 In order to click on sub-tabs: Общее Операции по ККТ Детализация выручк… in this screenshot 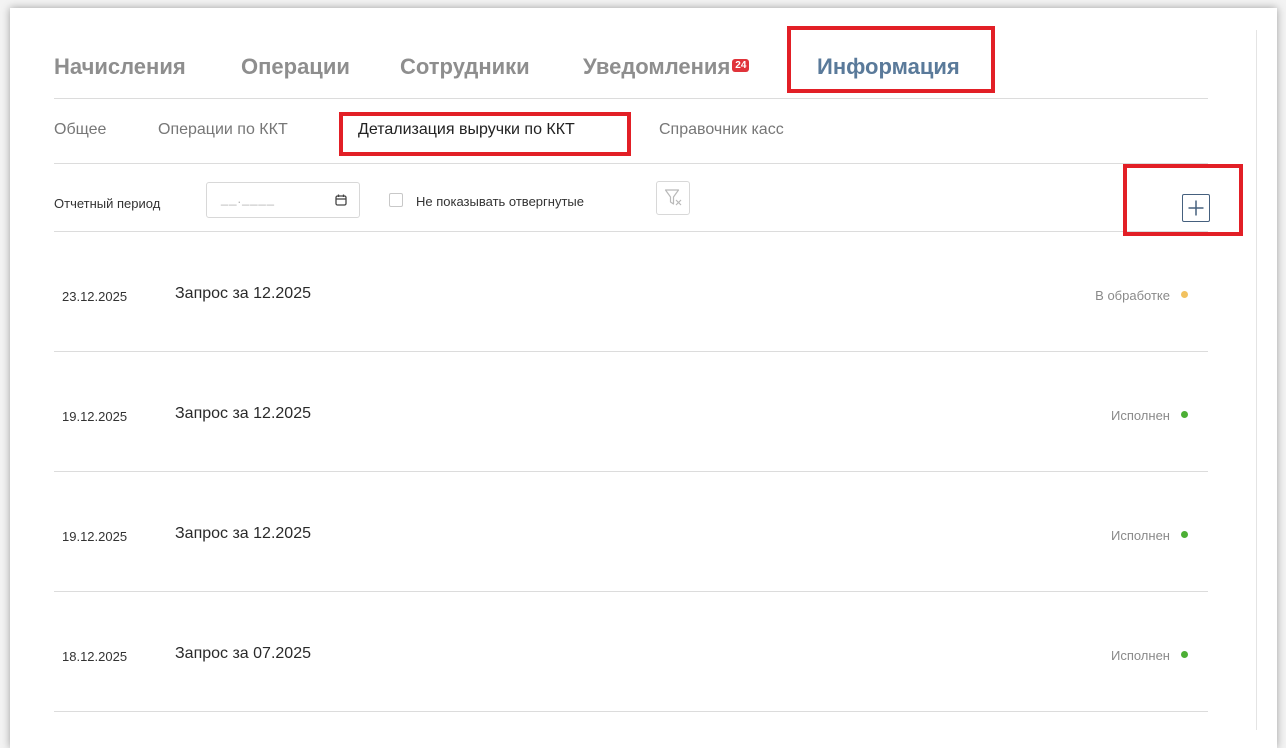, I will do `click(631, 131)`.